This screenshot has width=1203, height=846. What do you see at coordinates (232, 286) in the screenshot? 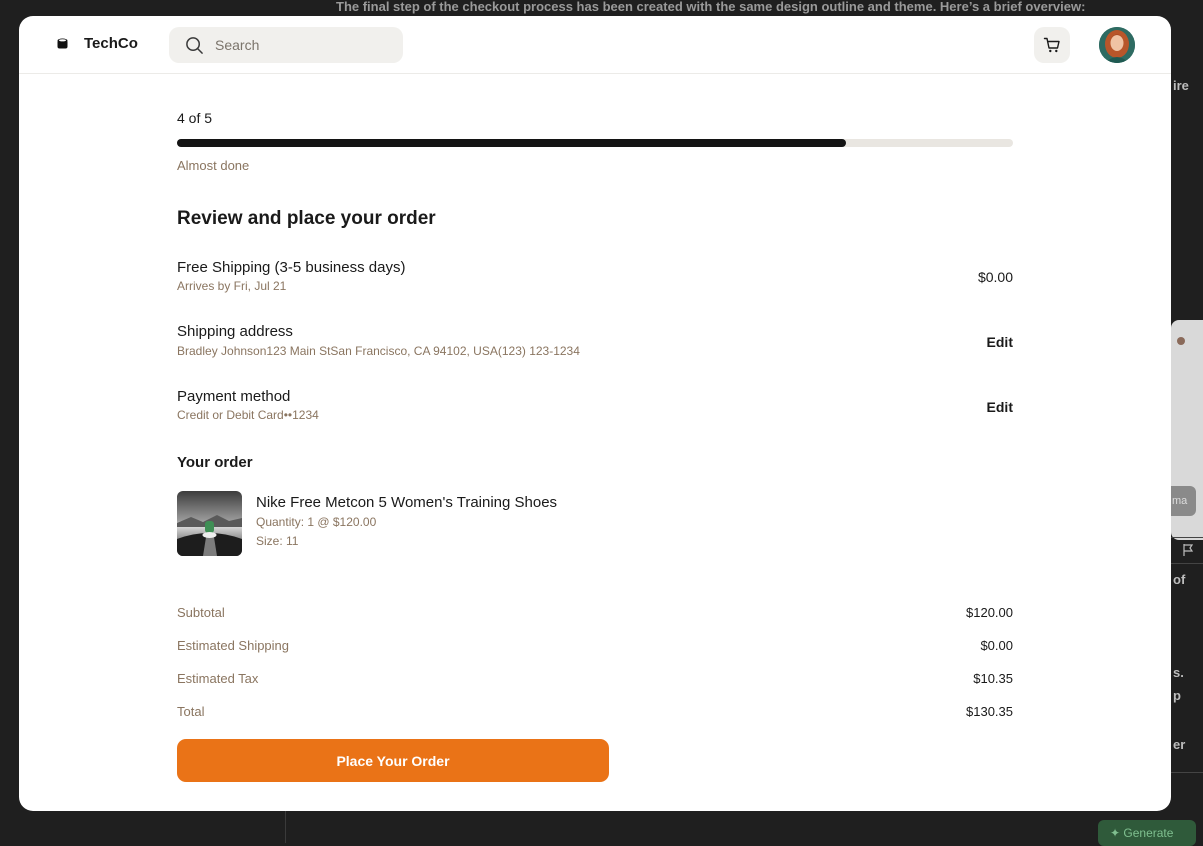
I see `shipping-method-eta: Arrives by Fri, Jul 21` at bounding box center [232, 286].